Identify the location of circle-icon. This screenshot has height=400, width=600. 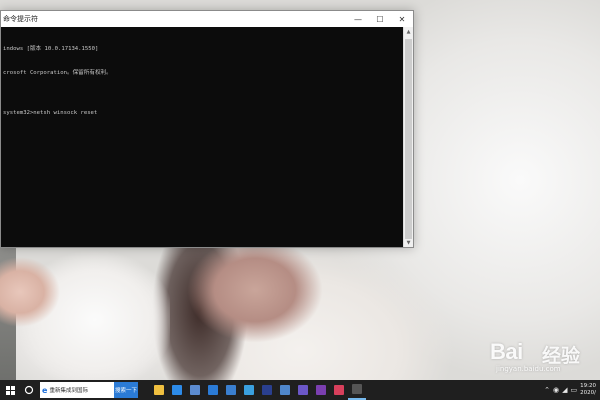
(29, 390).